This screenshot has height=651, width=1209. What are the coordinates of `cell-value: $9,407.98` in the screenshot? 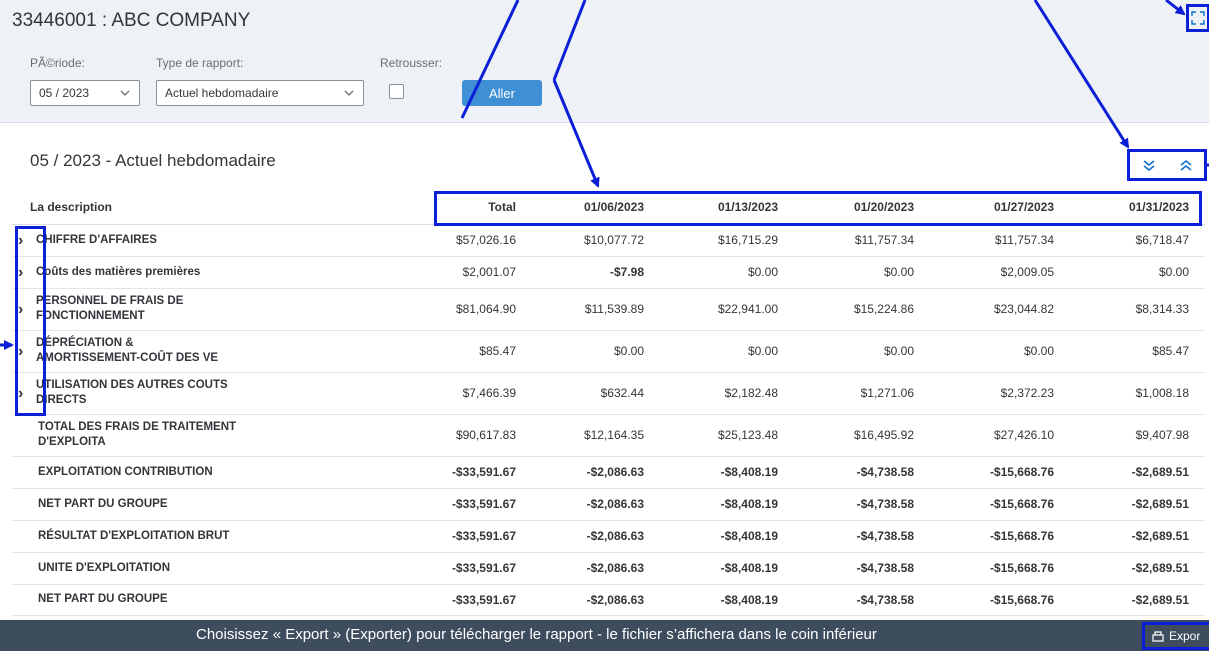 It's located at (1137, 435).